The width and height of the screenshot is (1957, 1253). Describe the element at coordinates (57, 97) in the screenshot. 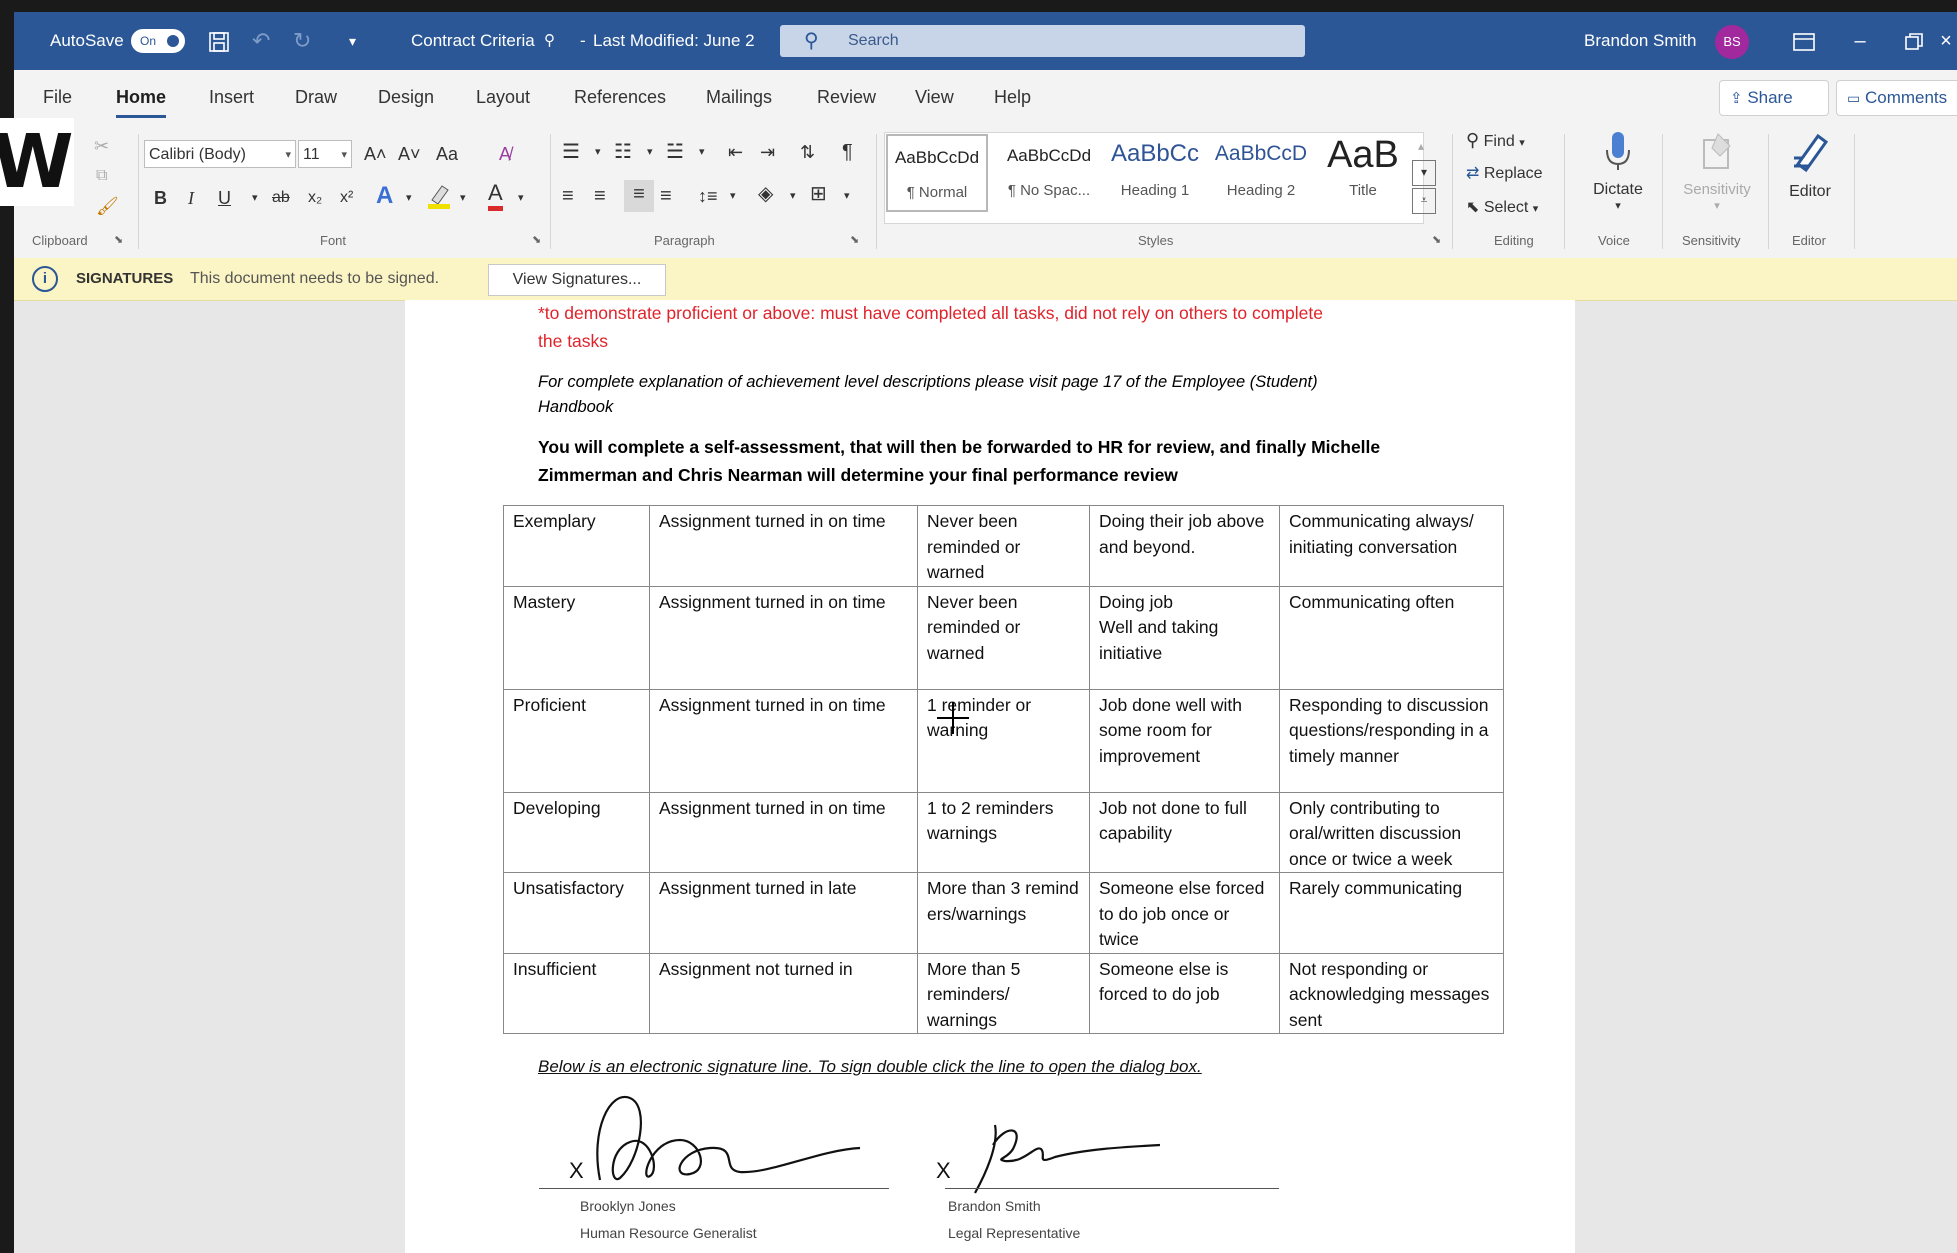

I see `tab-file: File` at that location.